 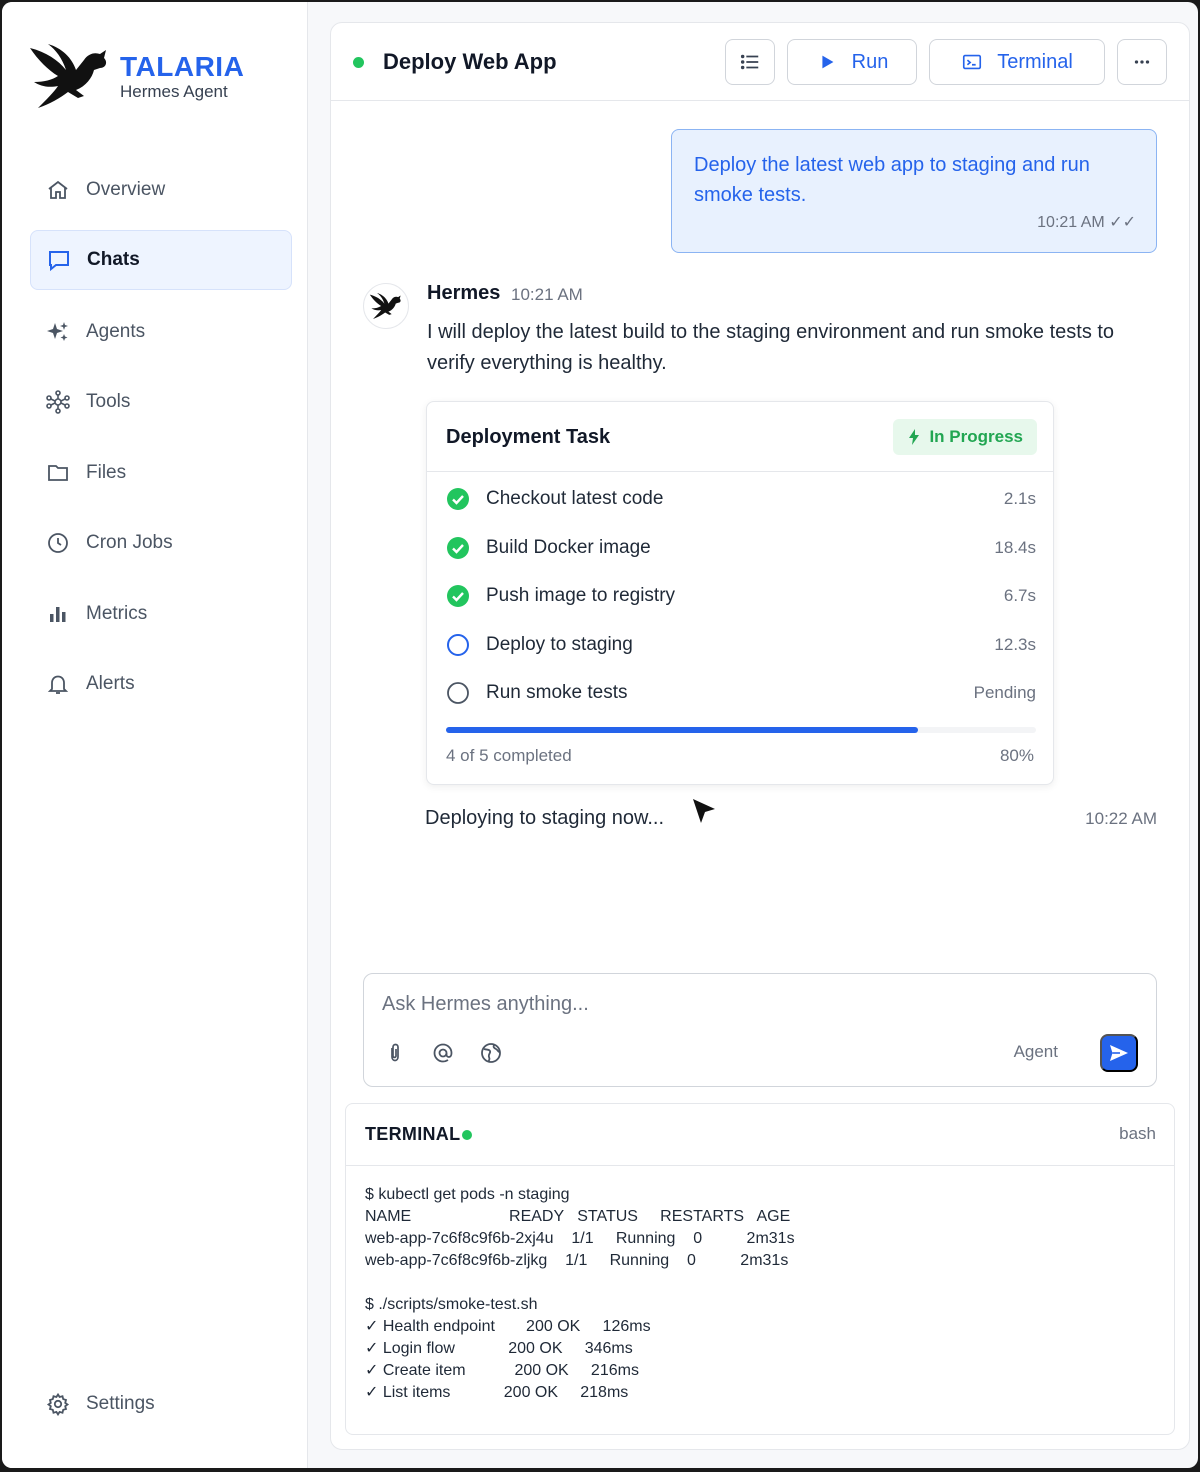 I want to click on mention-icon, so click(x=443, y=1053).